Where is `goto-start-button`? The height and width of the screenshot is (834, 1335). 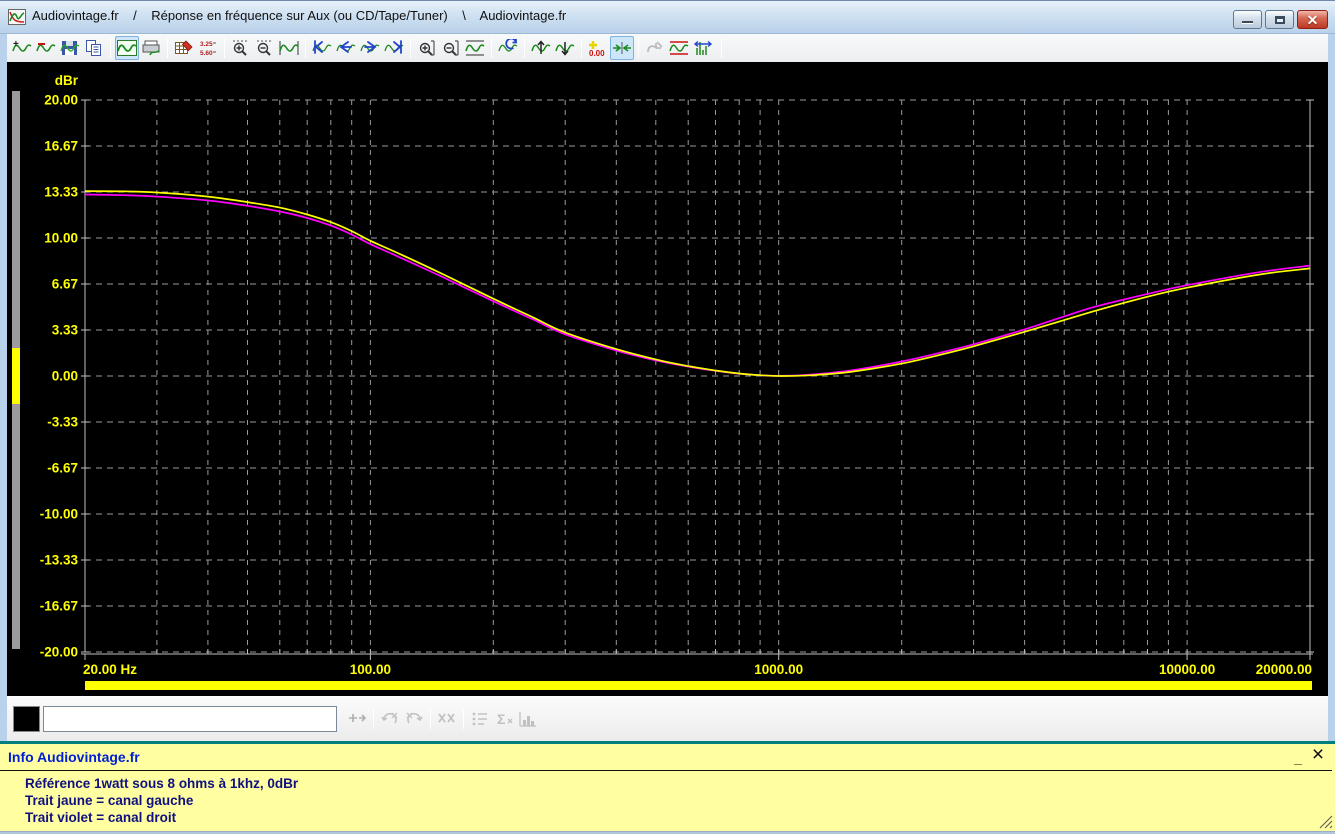
goto-start-button is located at coordinates (322, 48).